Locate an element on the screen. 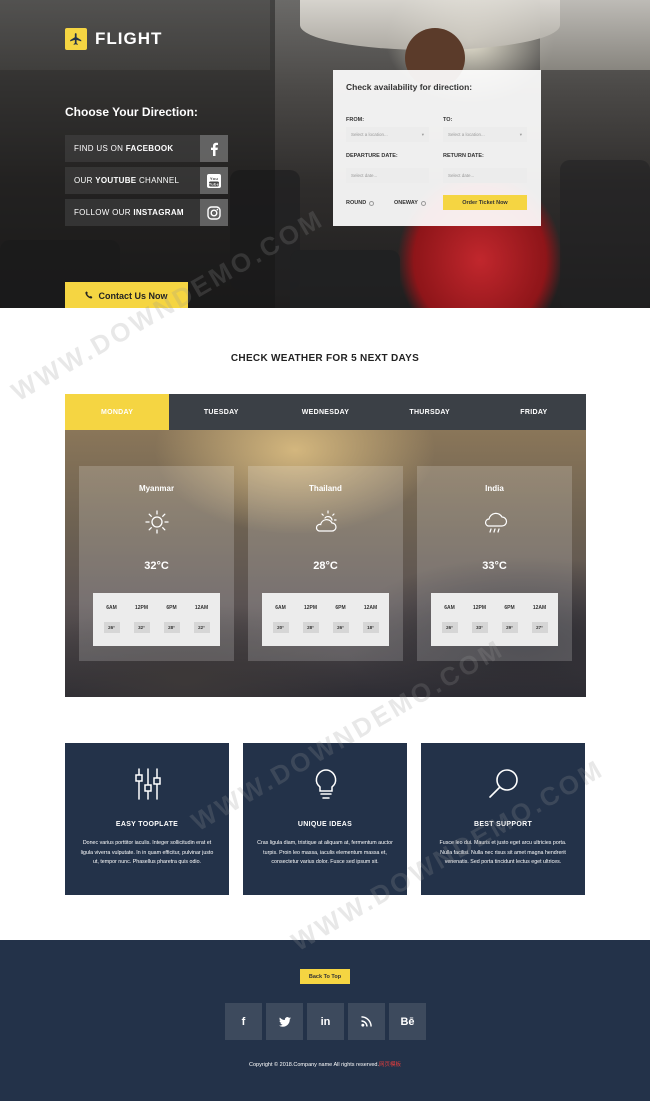  hourly-forecast: 6AM 12PM 6PM 12AM 26° 33° 29° 27° is located at coordinates (494, 619).